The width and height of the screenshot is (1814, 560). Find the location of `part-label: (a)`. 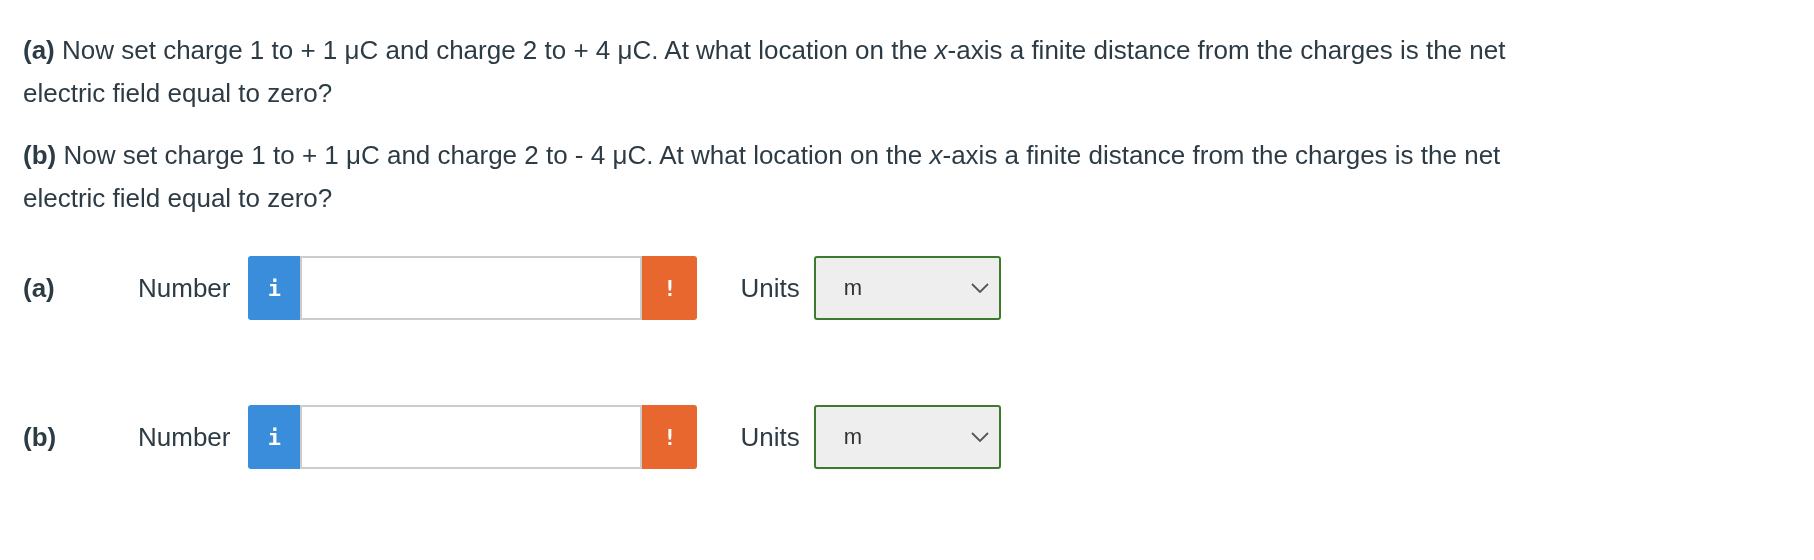

part-label: (a) is located at coordinates (39, 288).